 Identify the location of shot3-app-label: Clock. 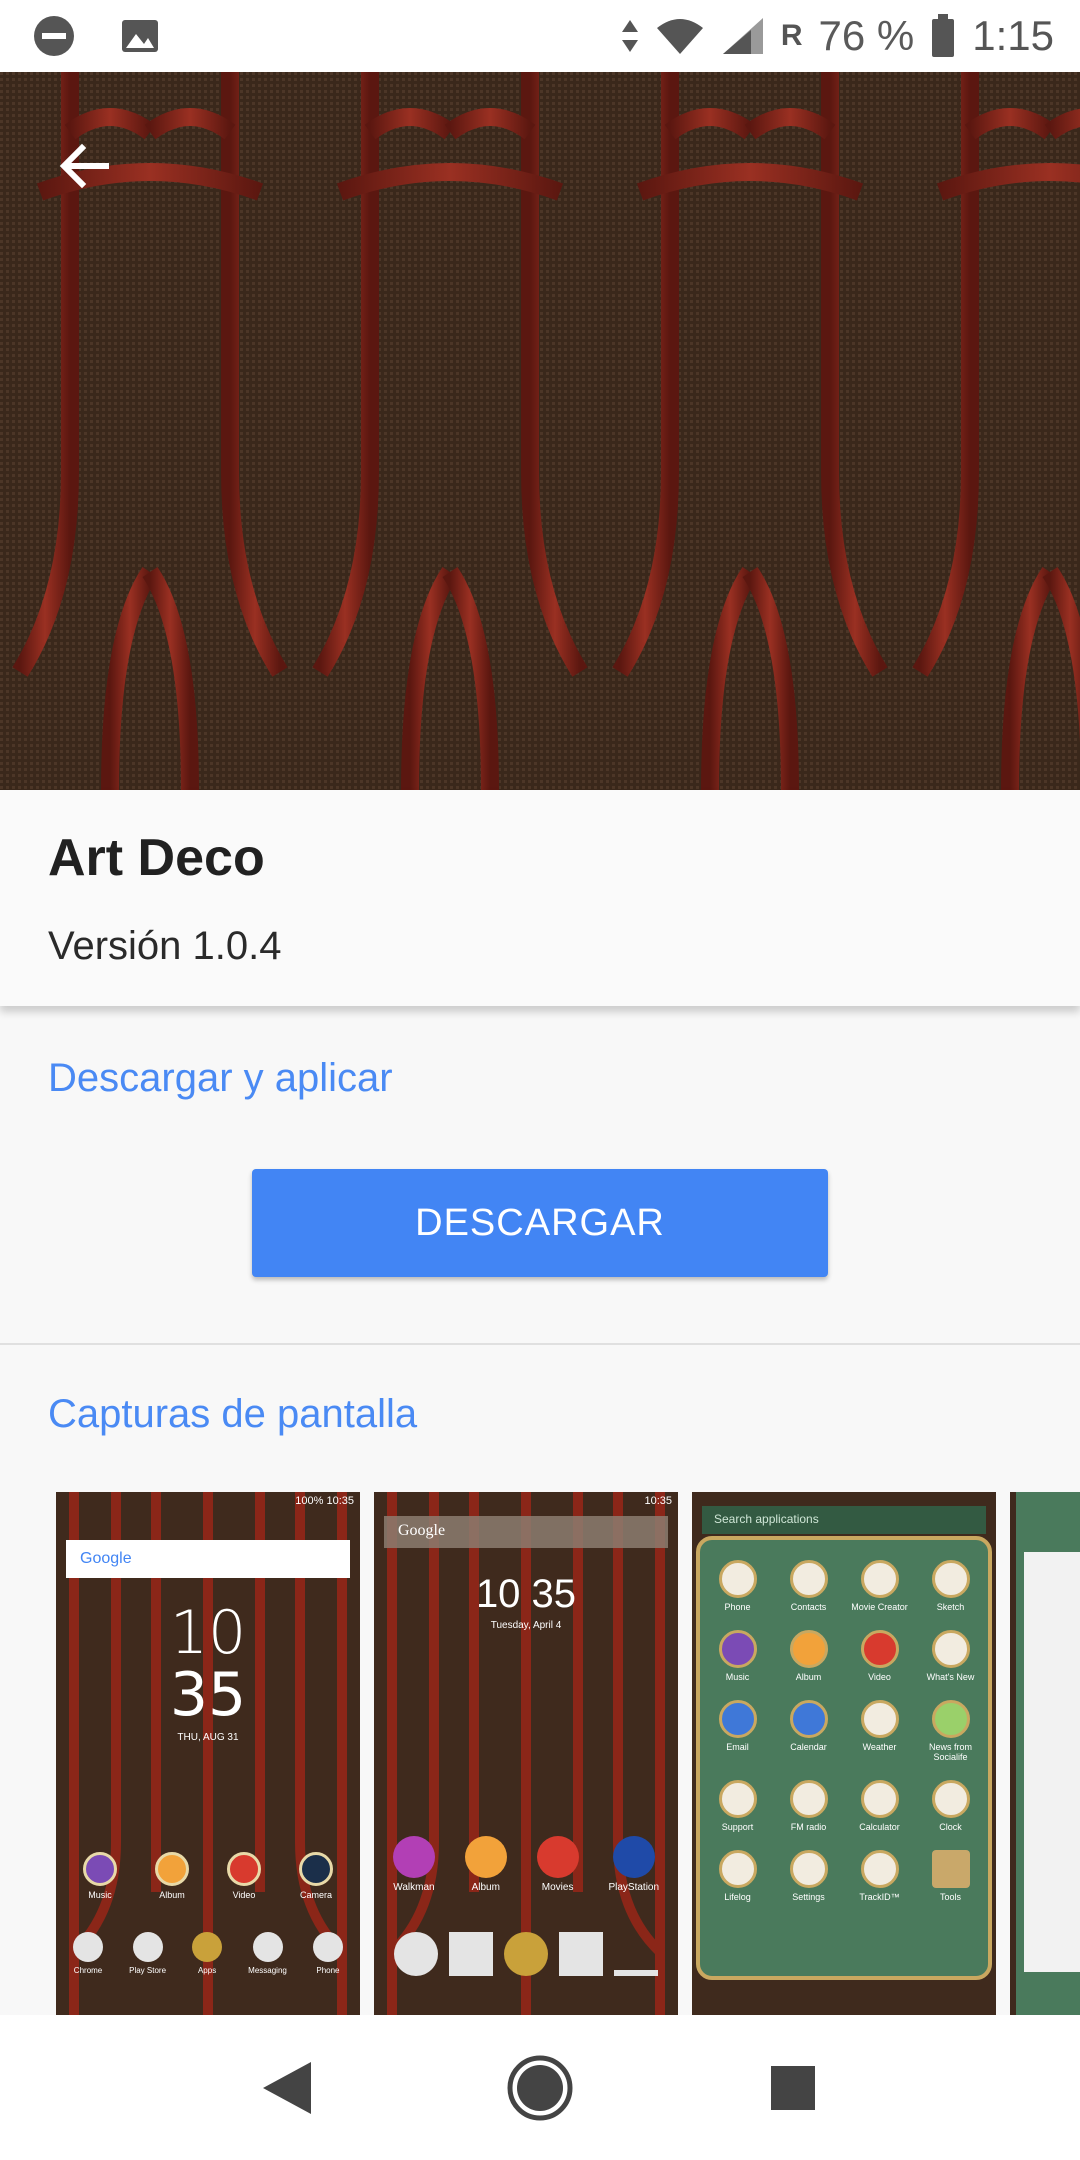
(950, 1827).